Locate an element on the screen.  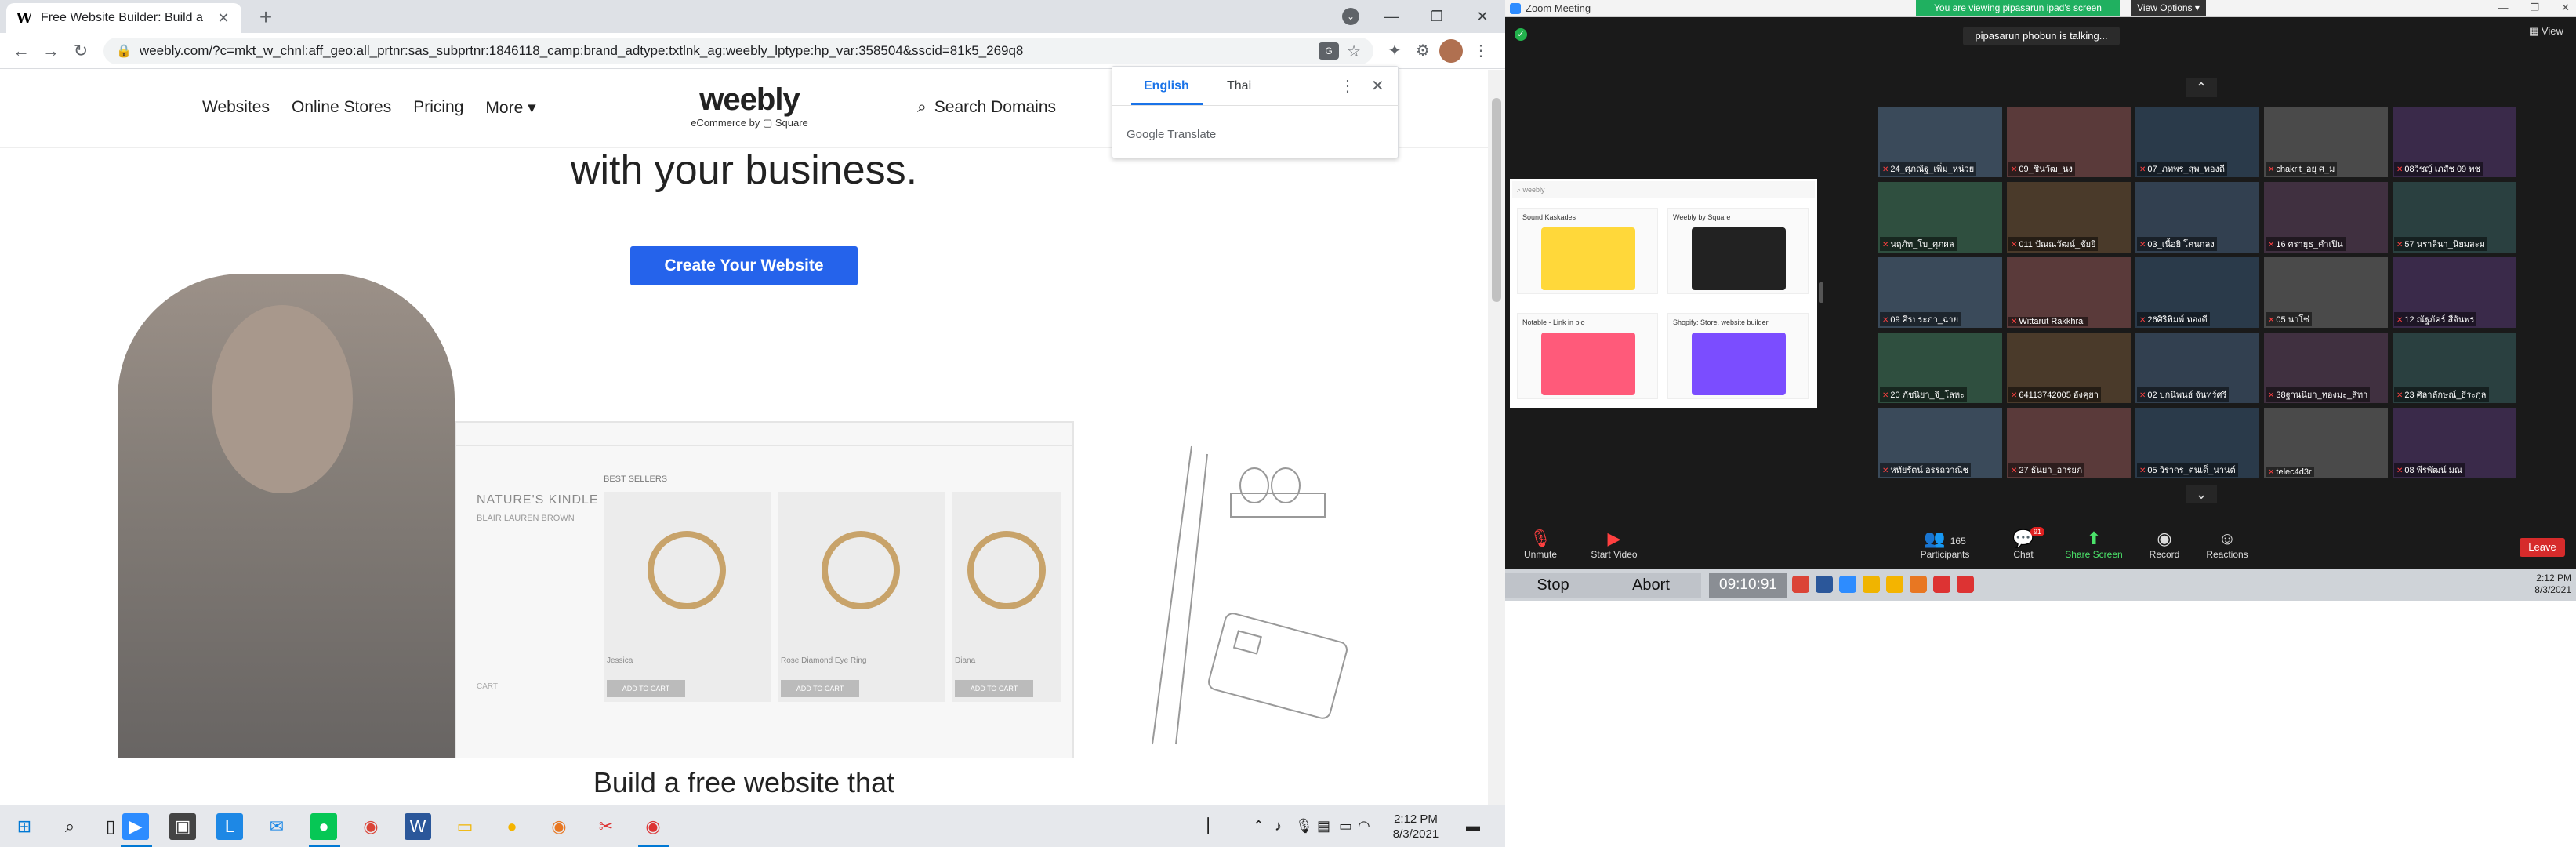
share-screen-button: ⬆ Share Screen is located at coordinates (2094, 544).